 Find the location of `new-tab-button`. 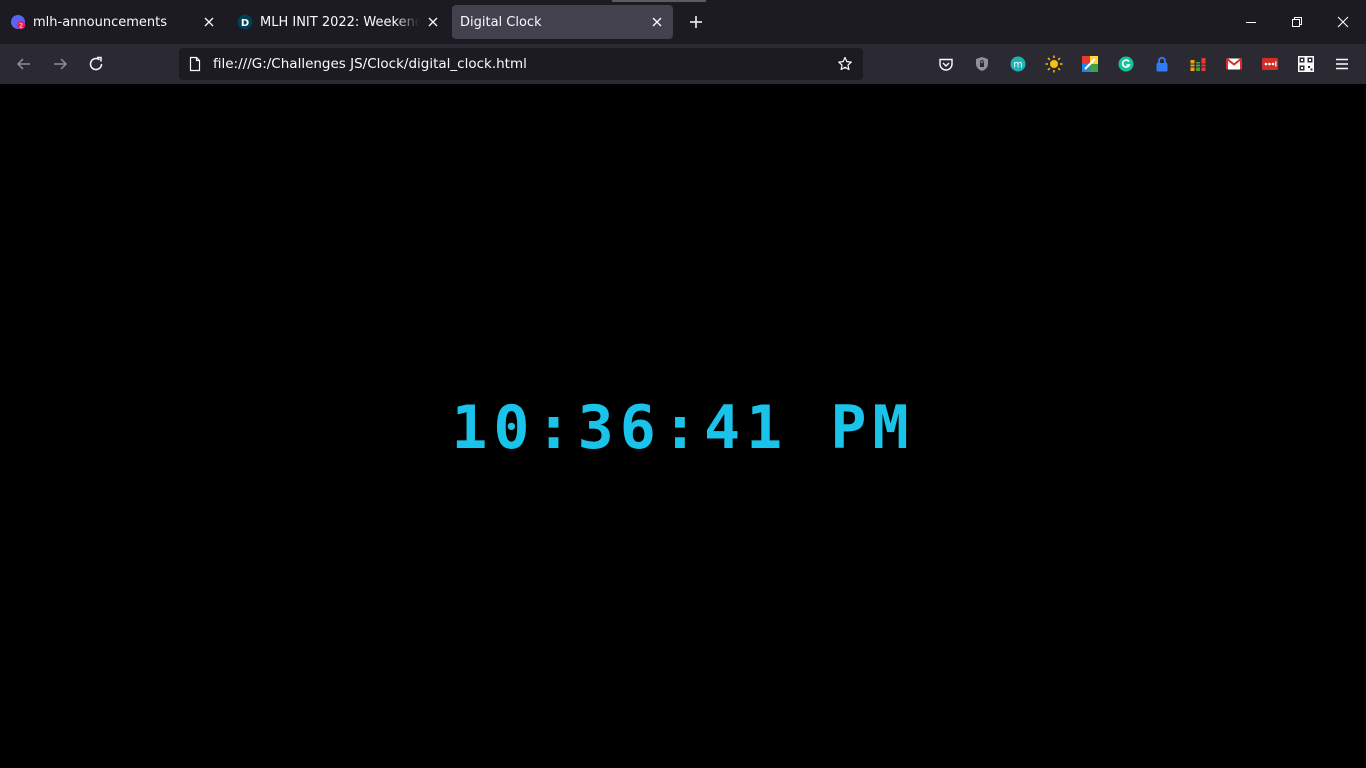

new-tab-button is located at coordinates (696, 22).